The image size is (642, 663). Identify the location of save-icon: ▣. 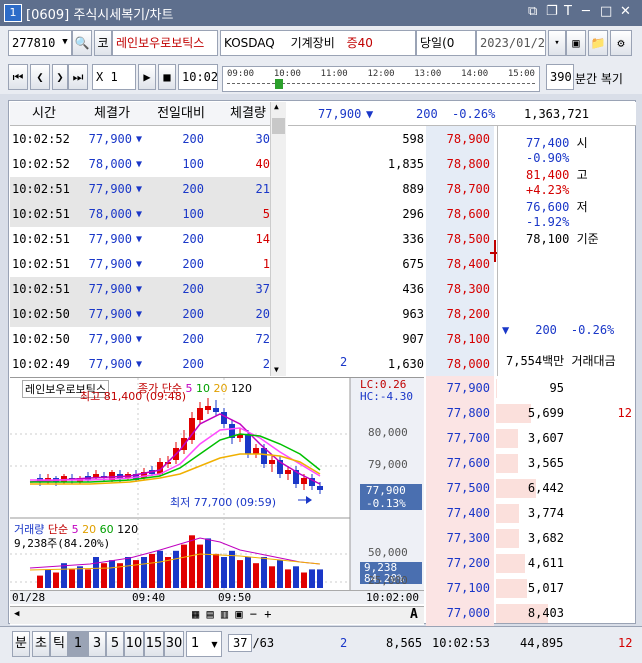
(576, 43).